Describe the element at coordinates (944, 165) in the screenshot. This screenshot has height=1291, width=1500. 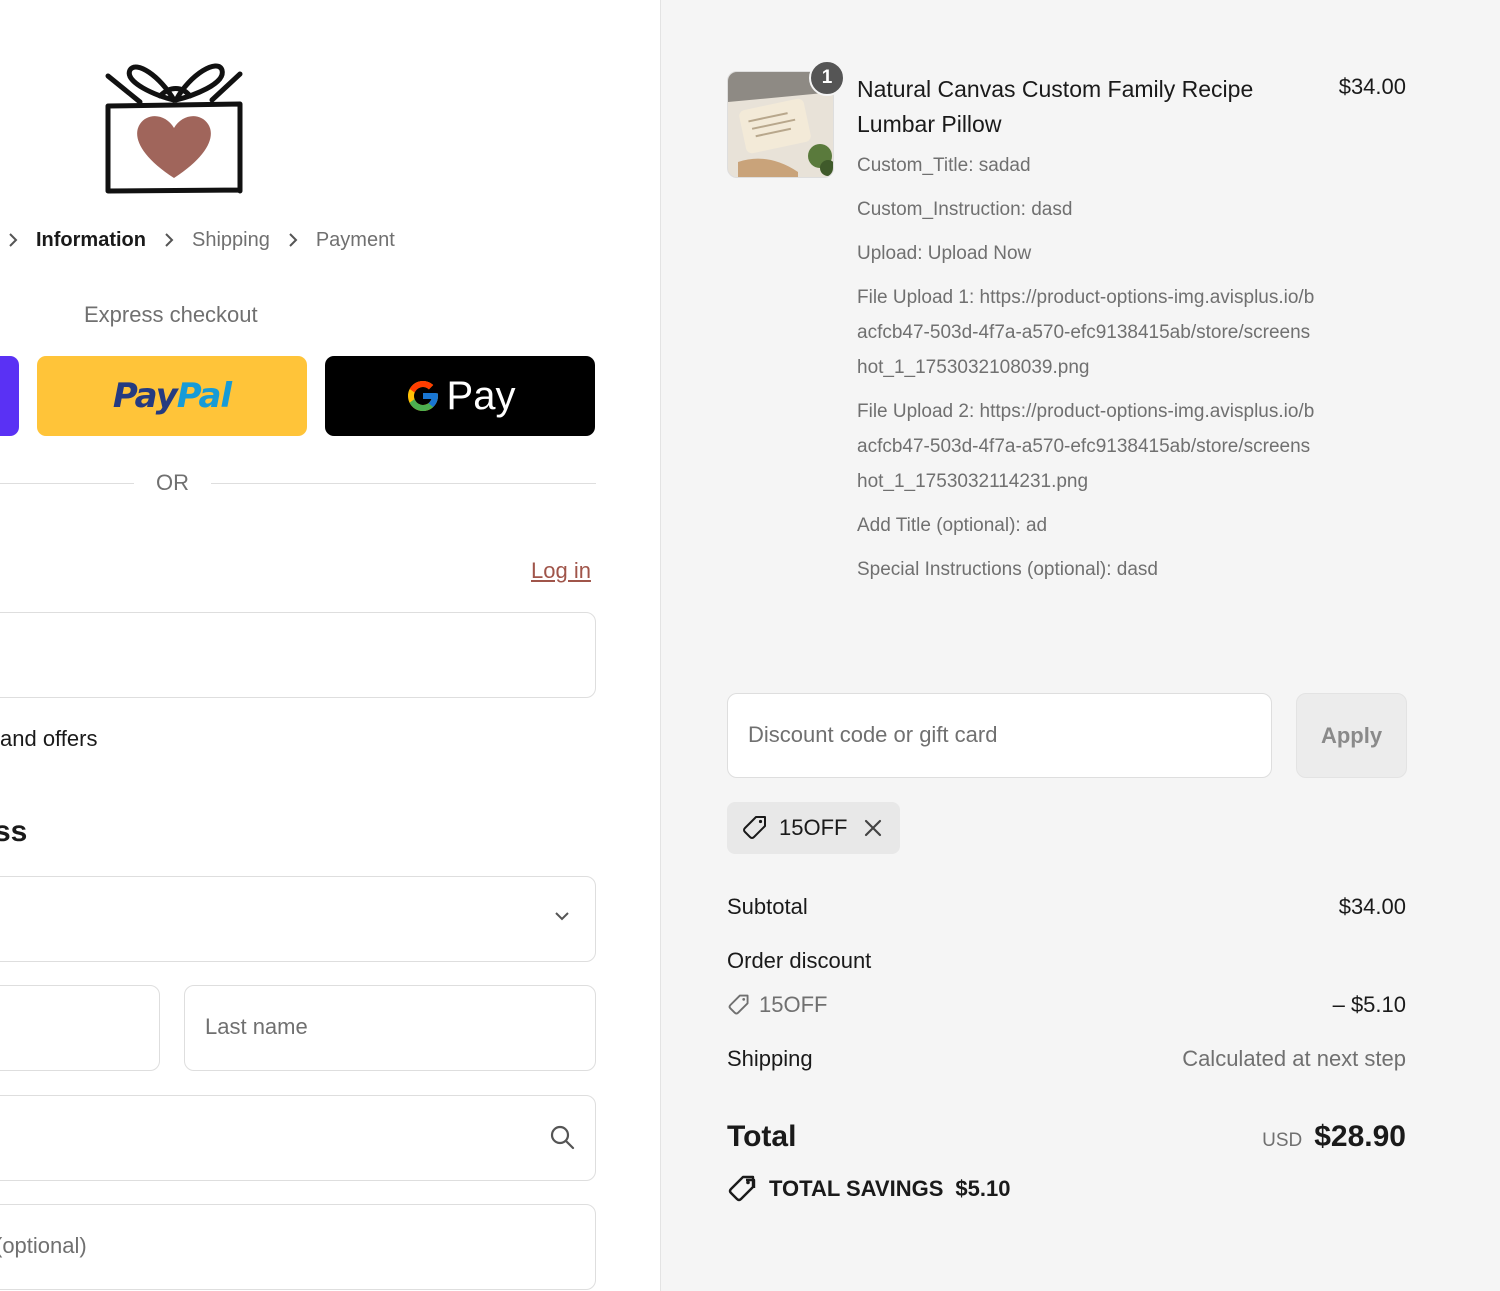
I see `product-property: Custom_Title: sadad` at that location.